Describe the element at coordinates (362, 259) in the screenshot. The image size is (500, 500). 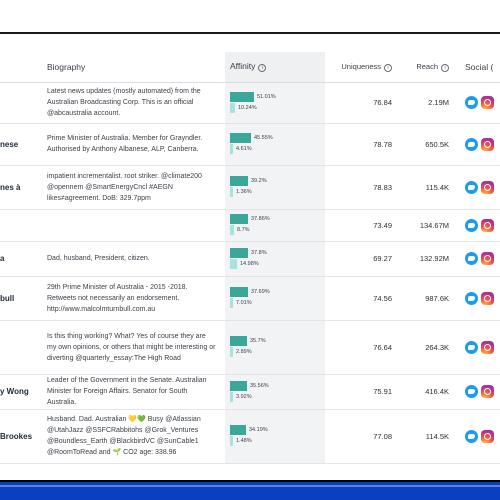
I see `uniqueness-value: 69.27` at that location.